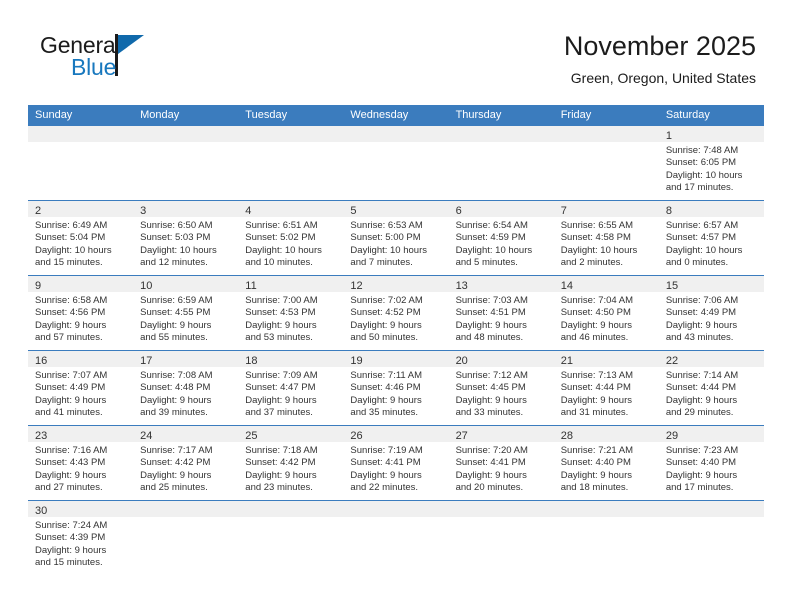  I want to click on weekday-header-wednesday: Wednesday, so click(379, 115).